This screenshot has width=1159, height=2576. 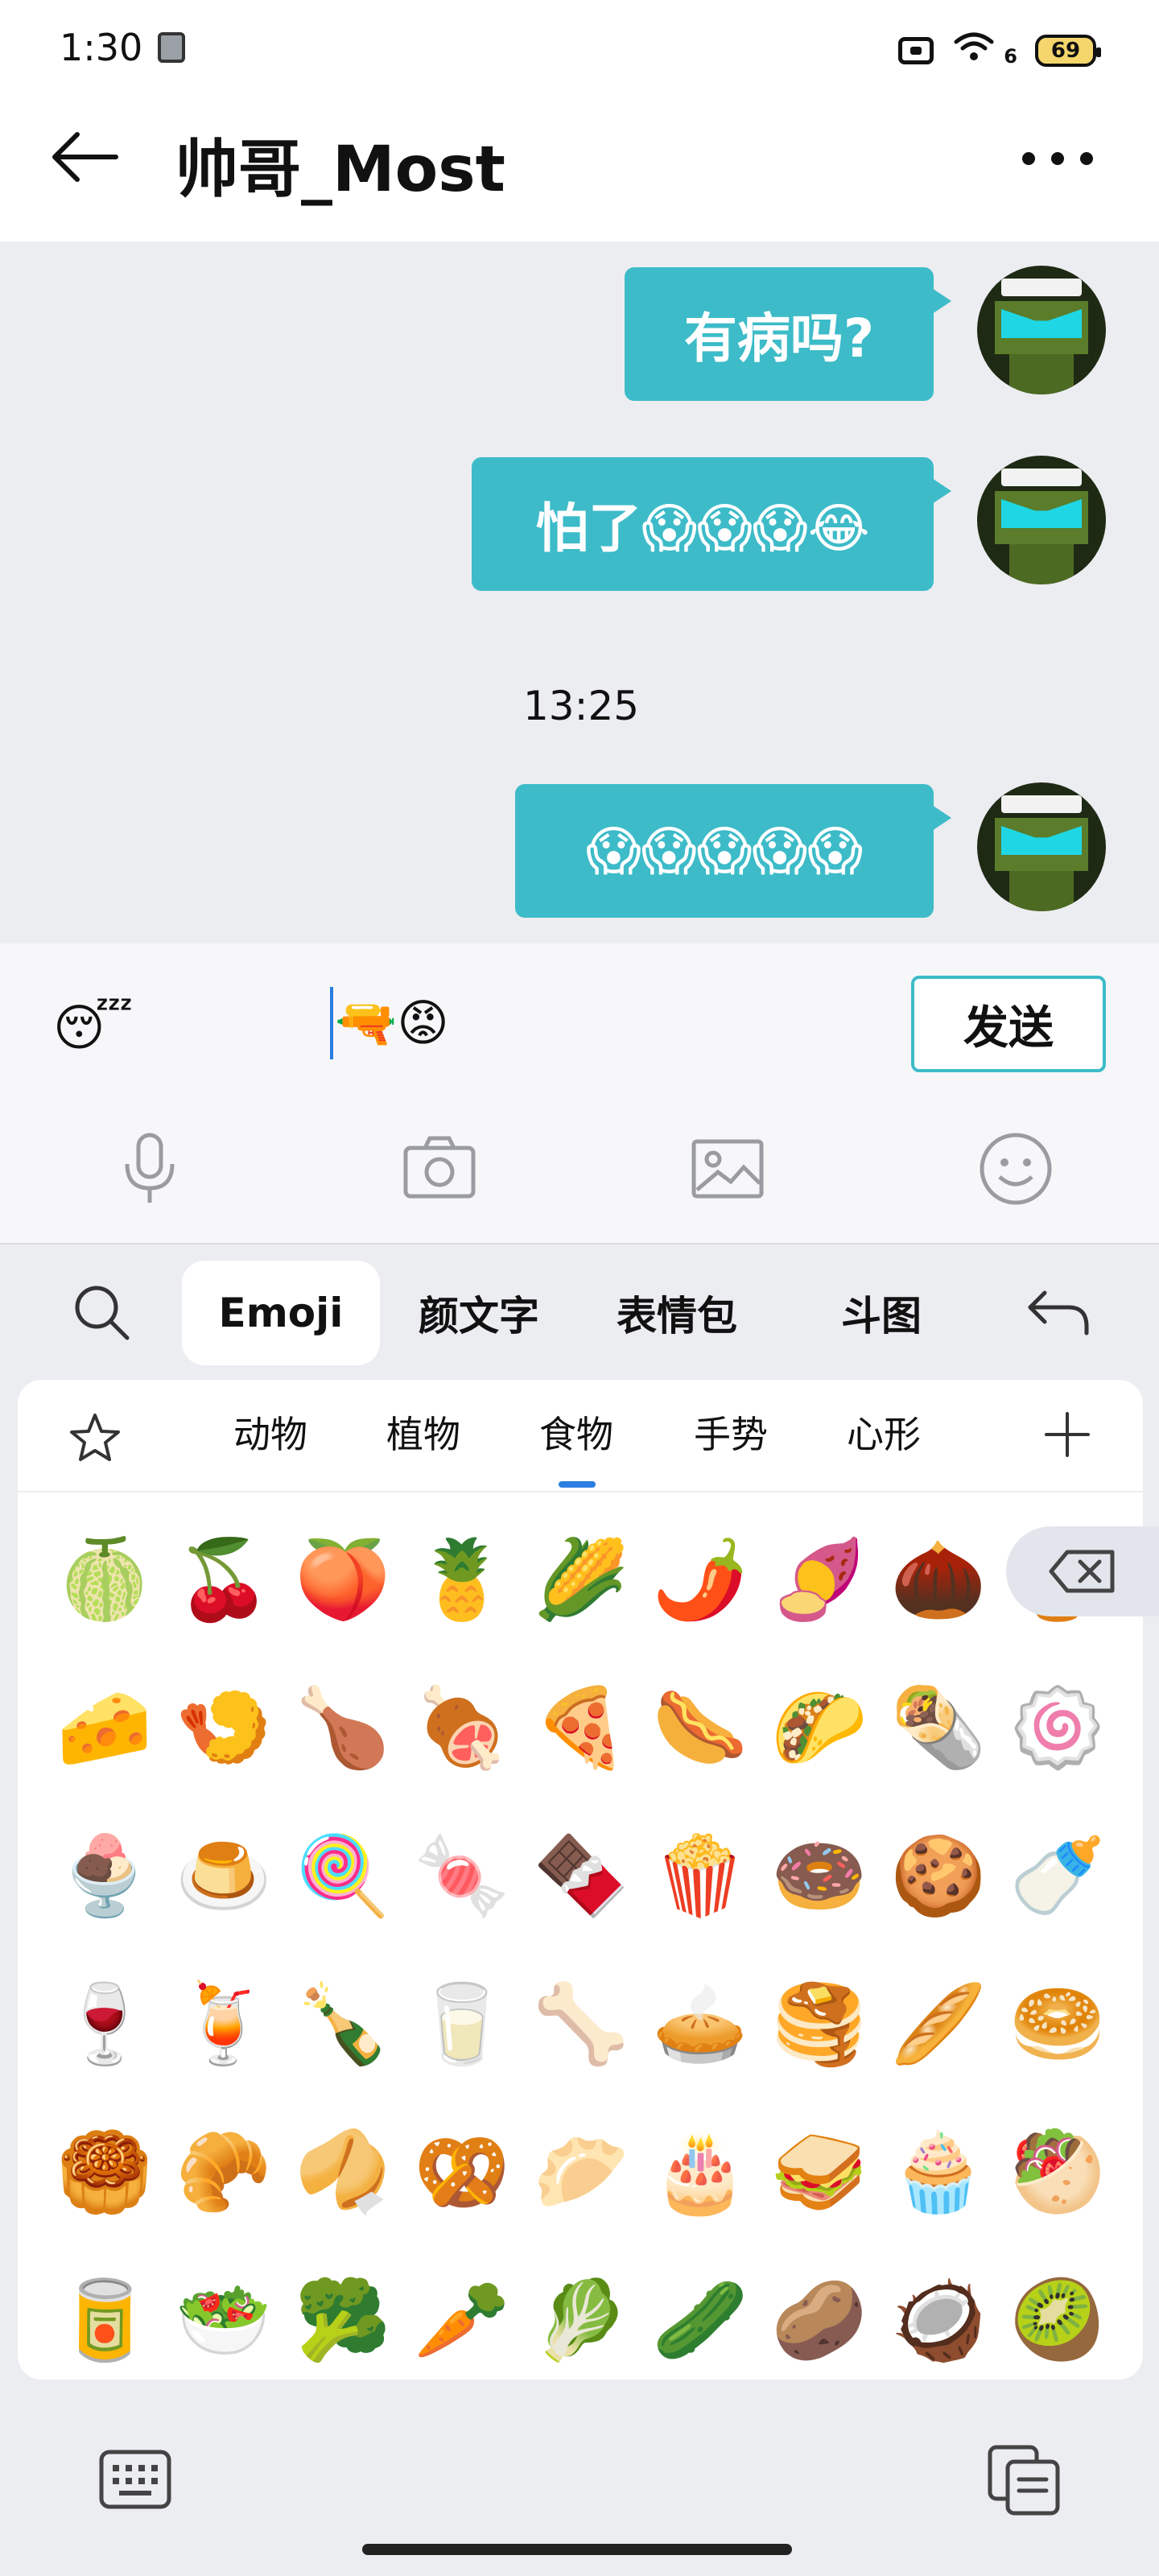 I want to click on status-icons: 6 69, so click(x=1000, y=50).